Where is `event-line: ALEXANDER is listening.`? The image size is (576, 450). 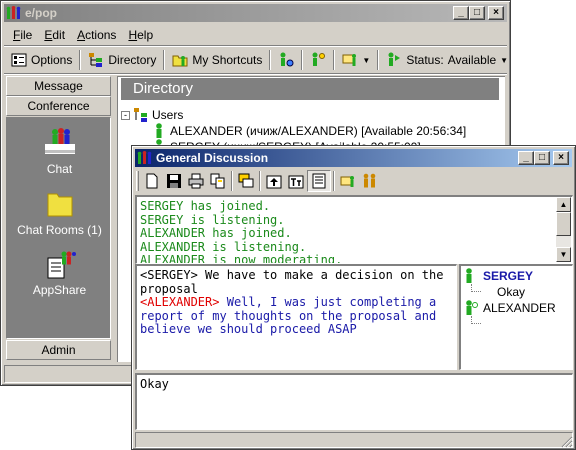 event-line: ALEXANDER is listening. is located at coordinates (223, 246).